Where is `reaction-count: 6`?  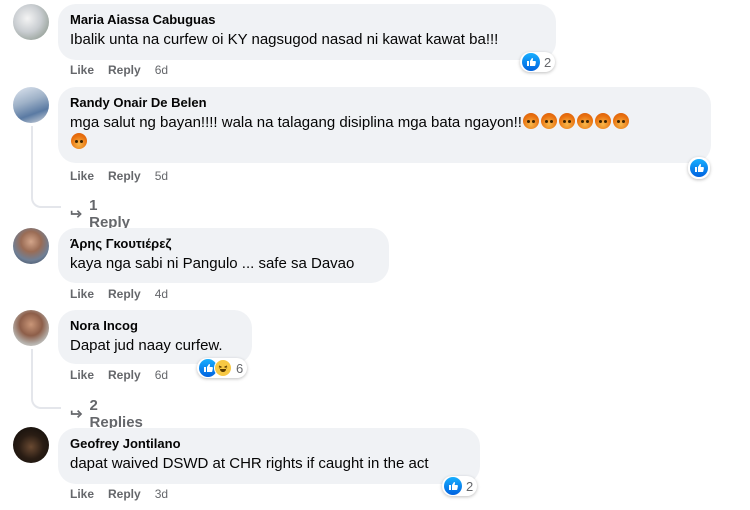 reaction-count: 6 is located at coordinates (240, 368).